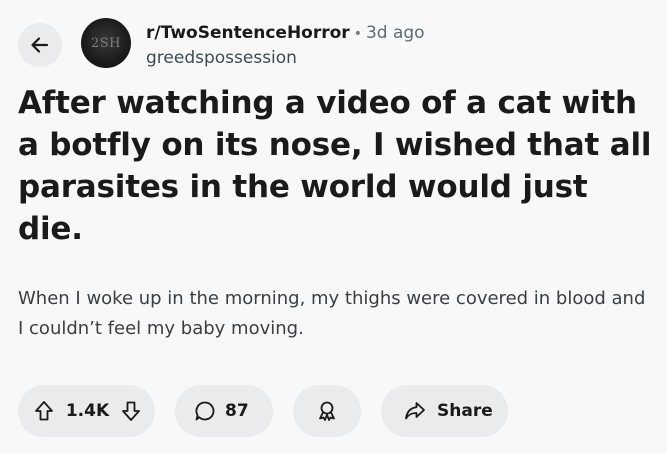 This screenshot has width=667, height=454. Describe the element at coordinates (237, 411) in the screenshot. I see `comment-count: 87` at that location.